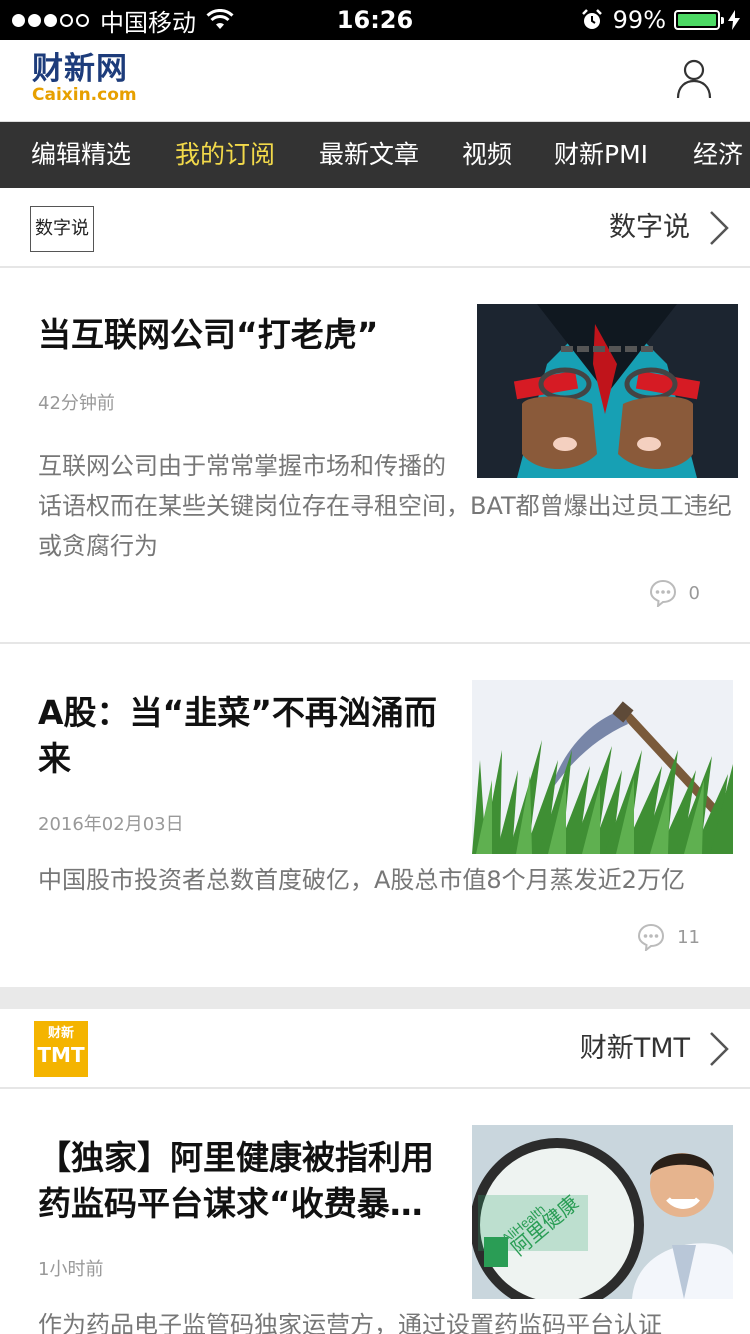 The image size is (750, 1334). I want to click on nav-tab-pmi: 财新PMI, so click(601, 155).